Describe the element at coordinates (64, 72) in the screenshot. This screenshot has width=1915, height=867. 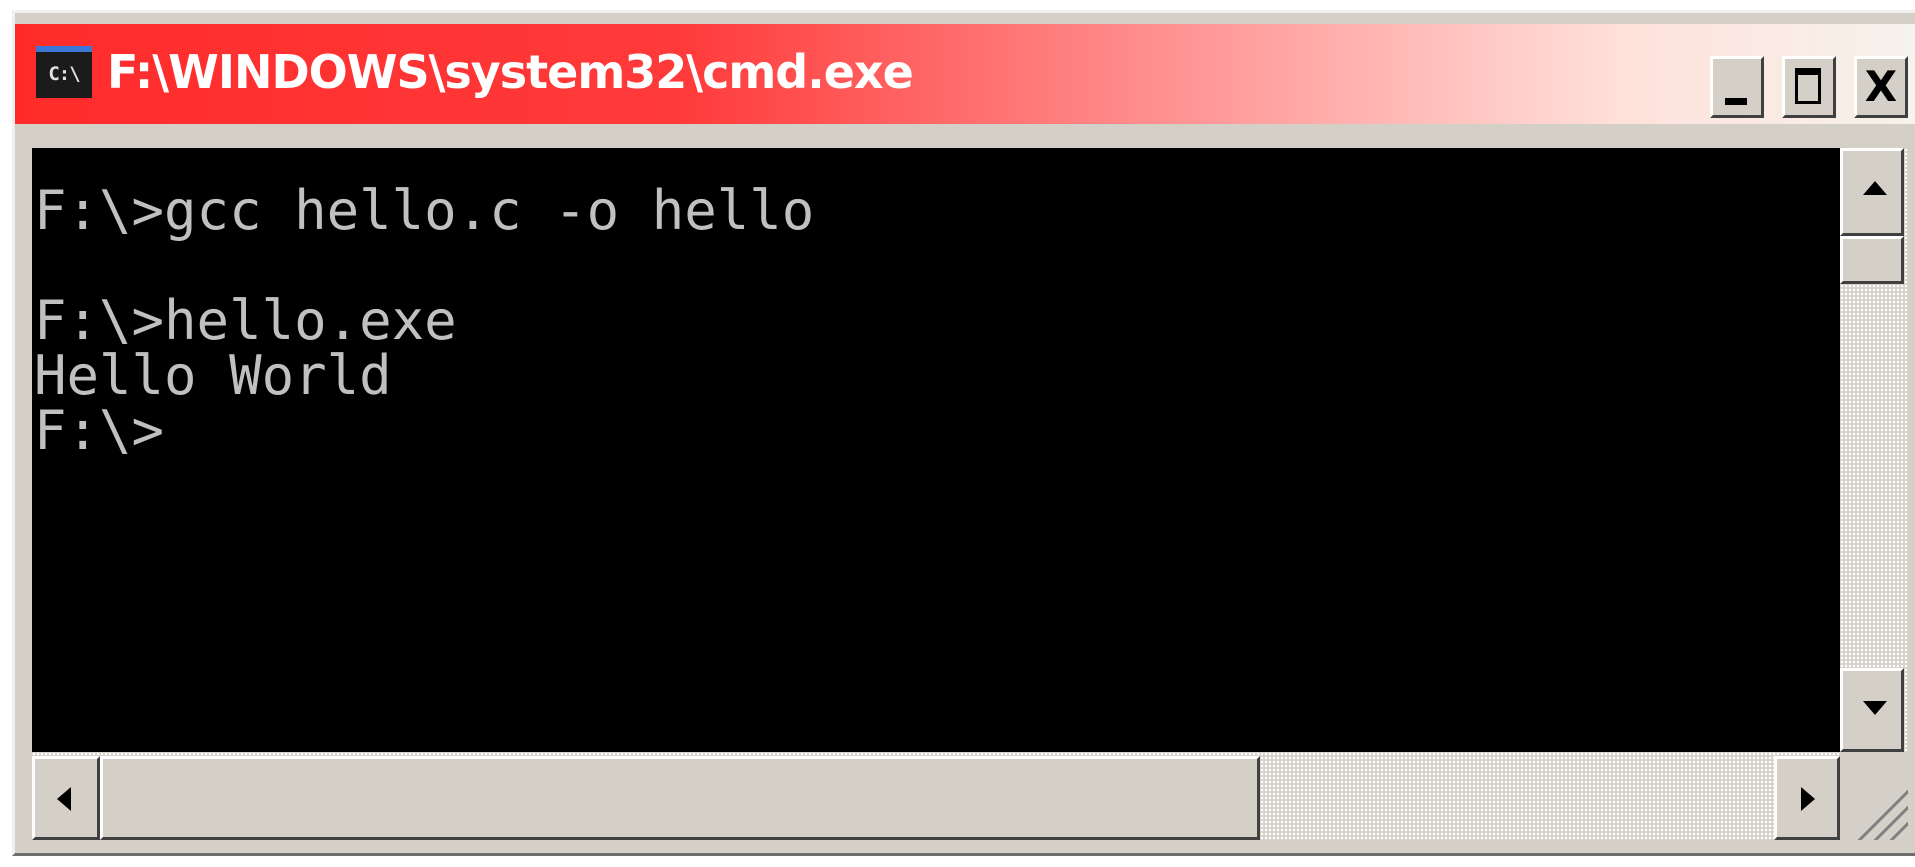
I see `cmd-console-icon: C:\` at that location.